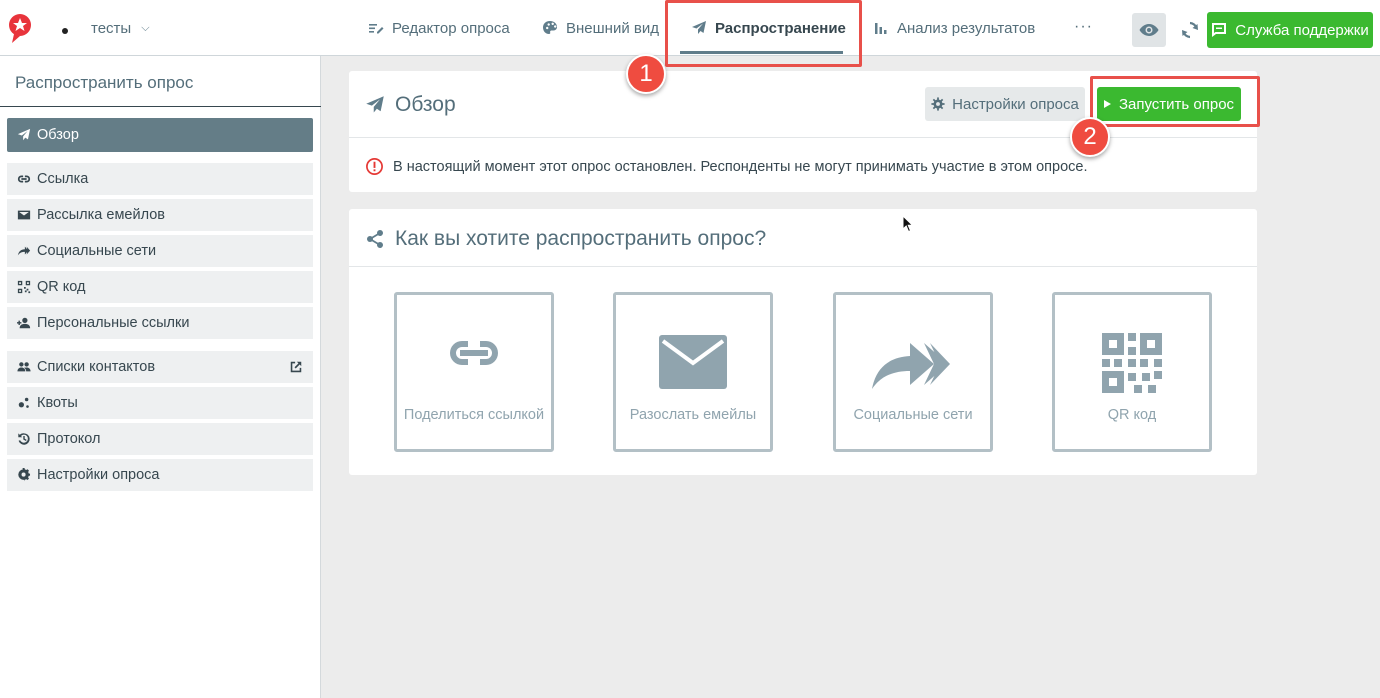 This screenshot has height=698, width=1380. I want to click on sidebar-item-qr: QR код, so click(160, 287).